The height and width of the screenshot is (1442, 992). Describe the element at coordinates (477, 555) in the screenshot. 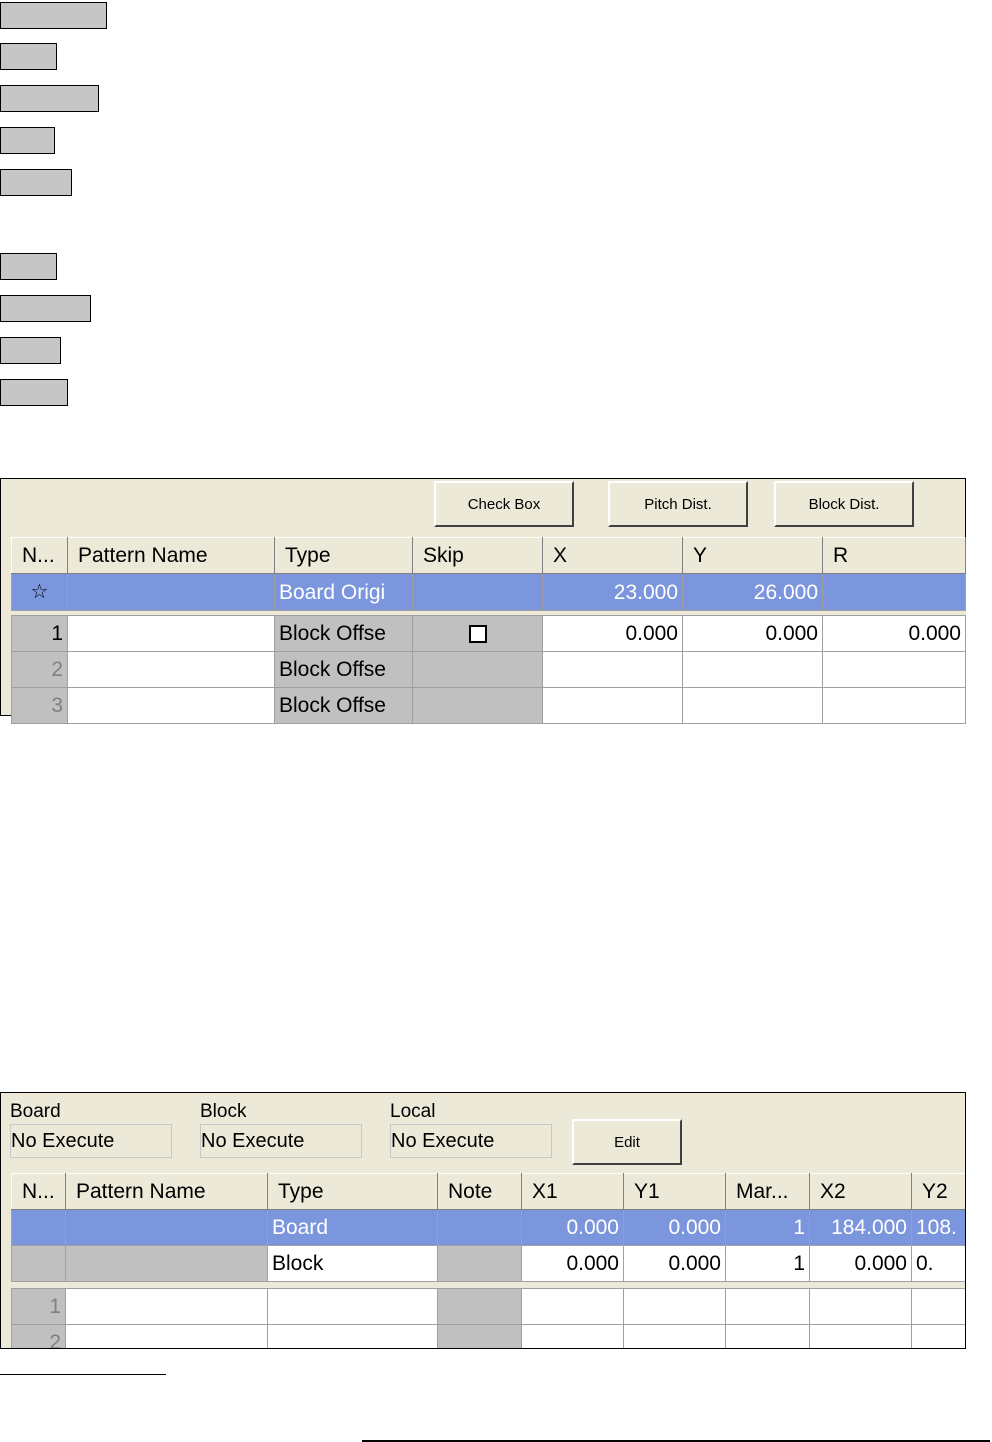

I see `col-header-skip: Skip` at that location.